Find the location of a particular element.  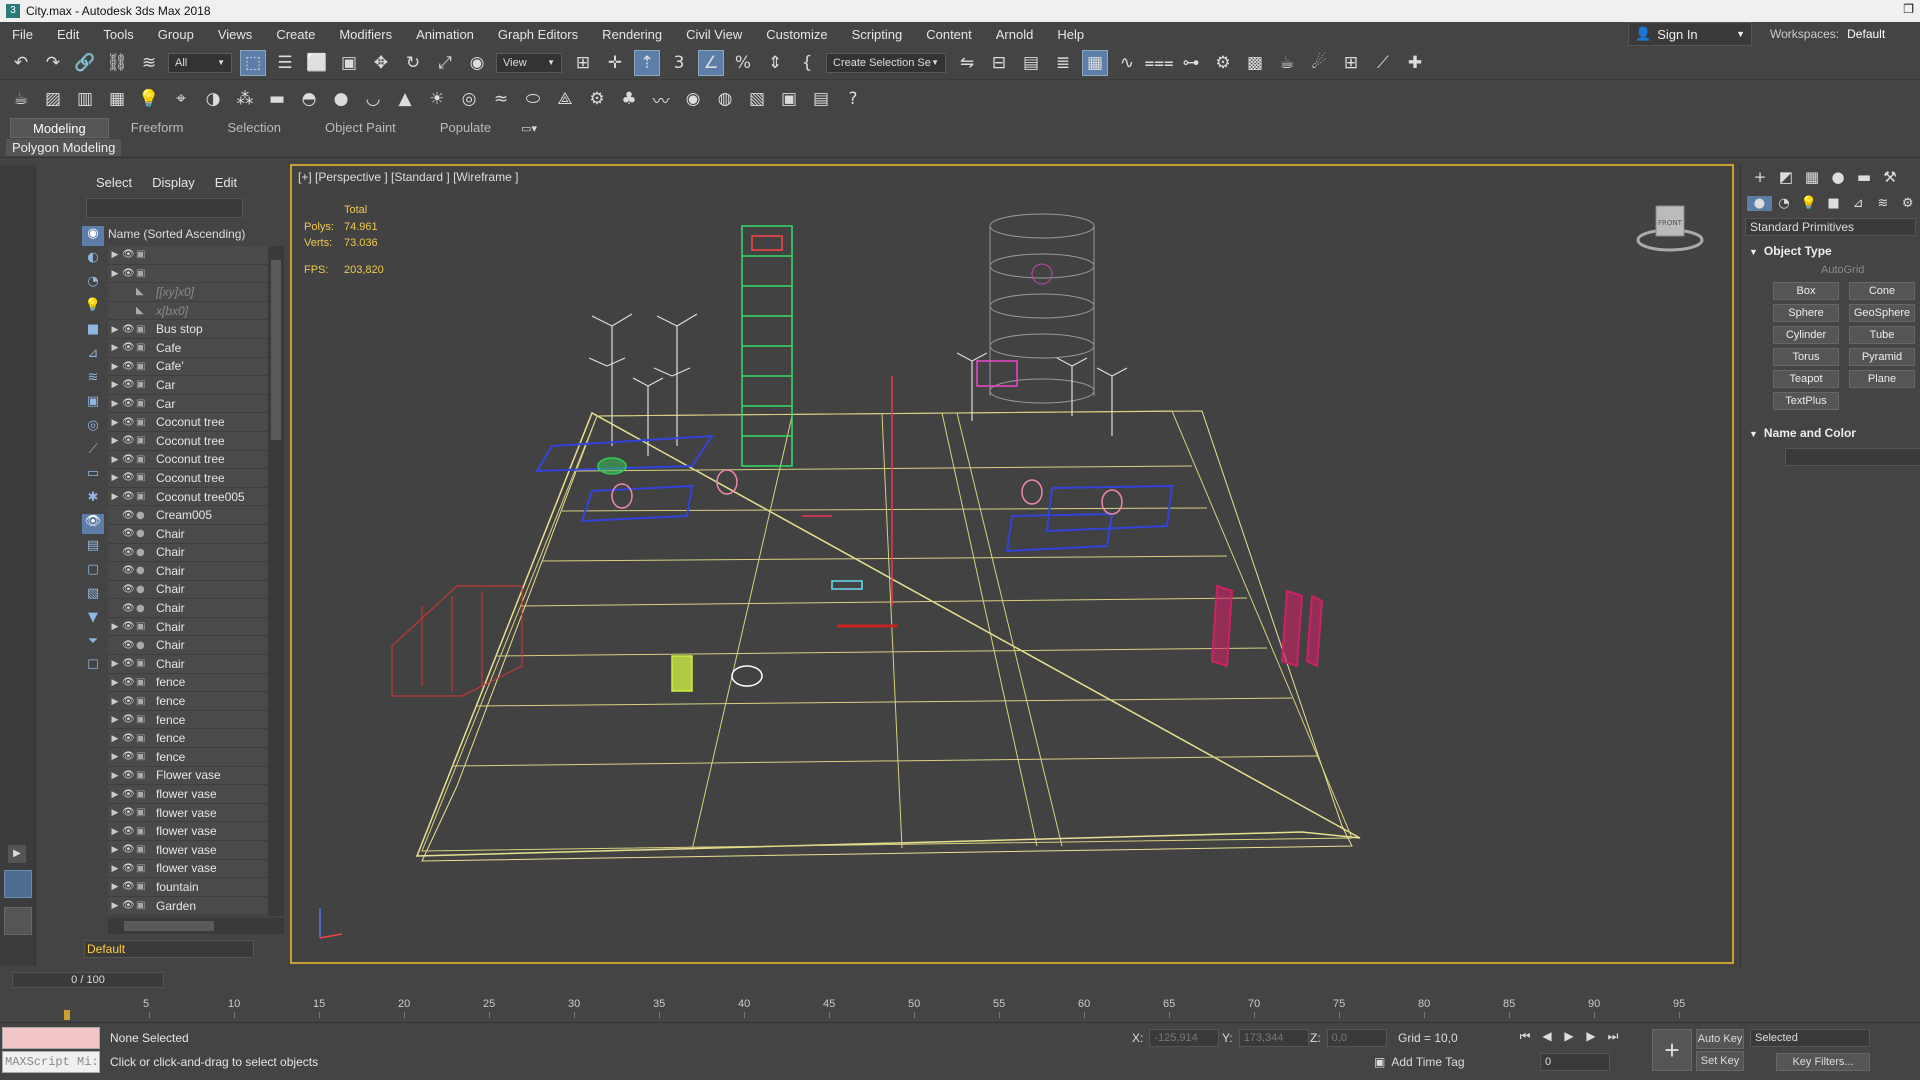

teapot-icon: ☕ is located at coordinates (21, 99).